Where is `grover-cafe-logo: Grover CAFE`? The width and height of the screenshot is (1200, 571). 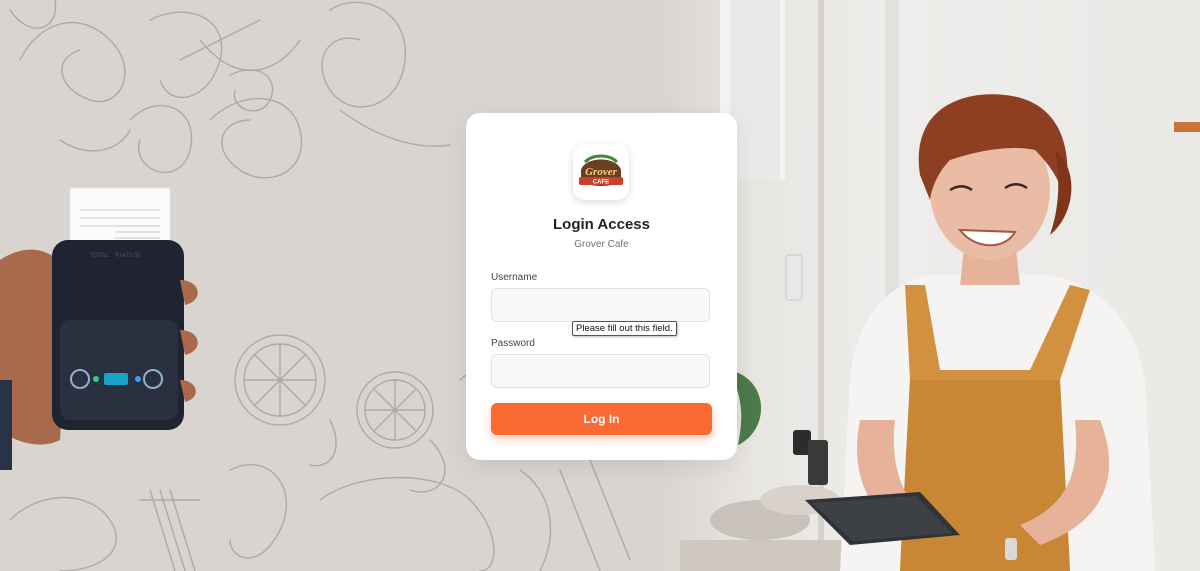
grover-cafe-logo: Grover CAFE is located at coordinates (601, 172).